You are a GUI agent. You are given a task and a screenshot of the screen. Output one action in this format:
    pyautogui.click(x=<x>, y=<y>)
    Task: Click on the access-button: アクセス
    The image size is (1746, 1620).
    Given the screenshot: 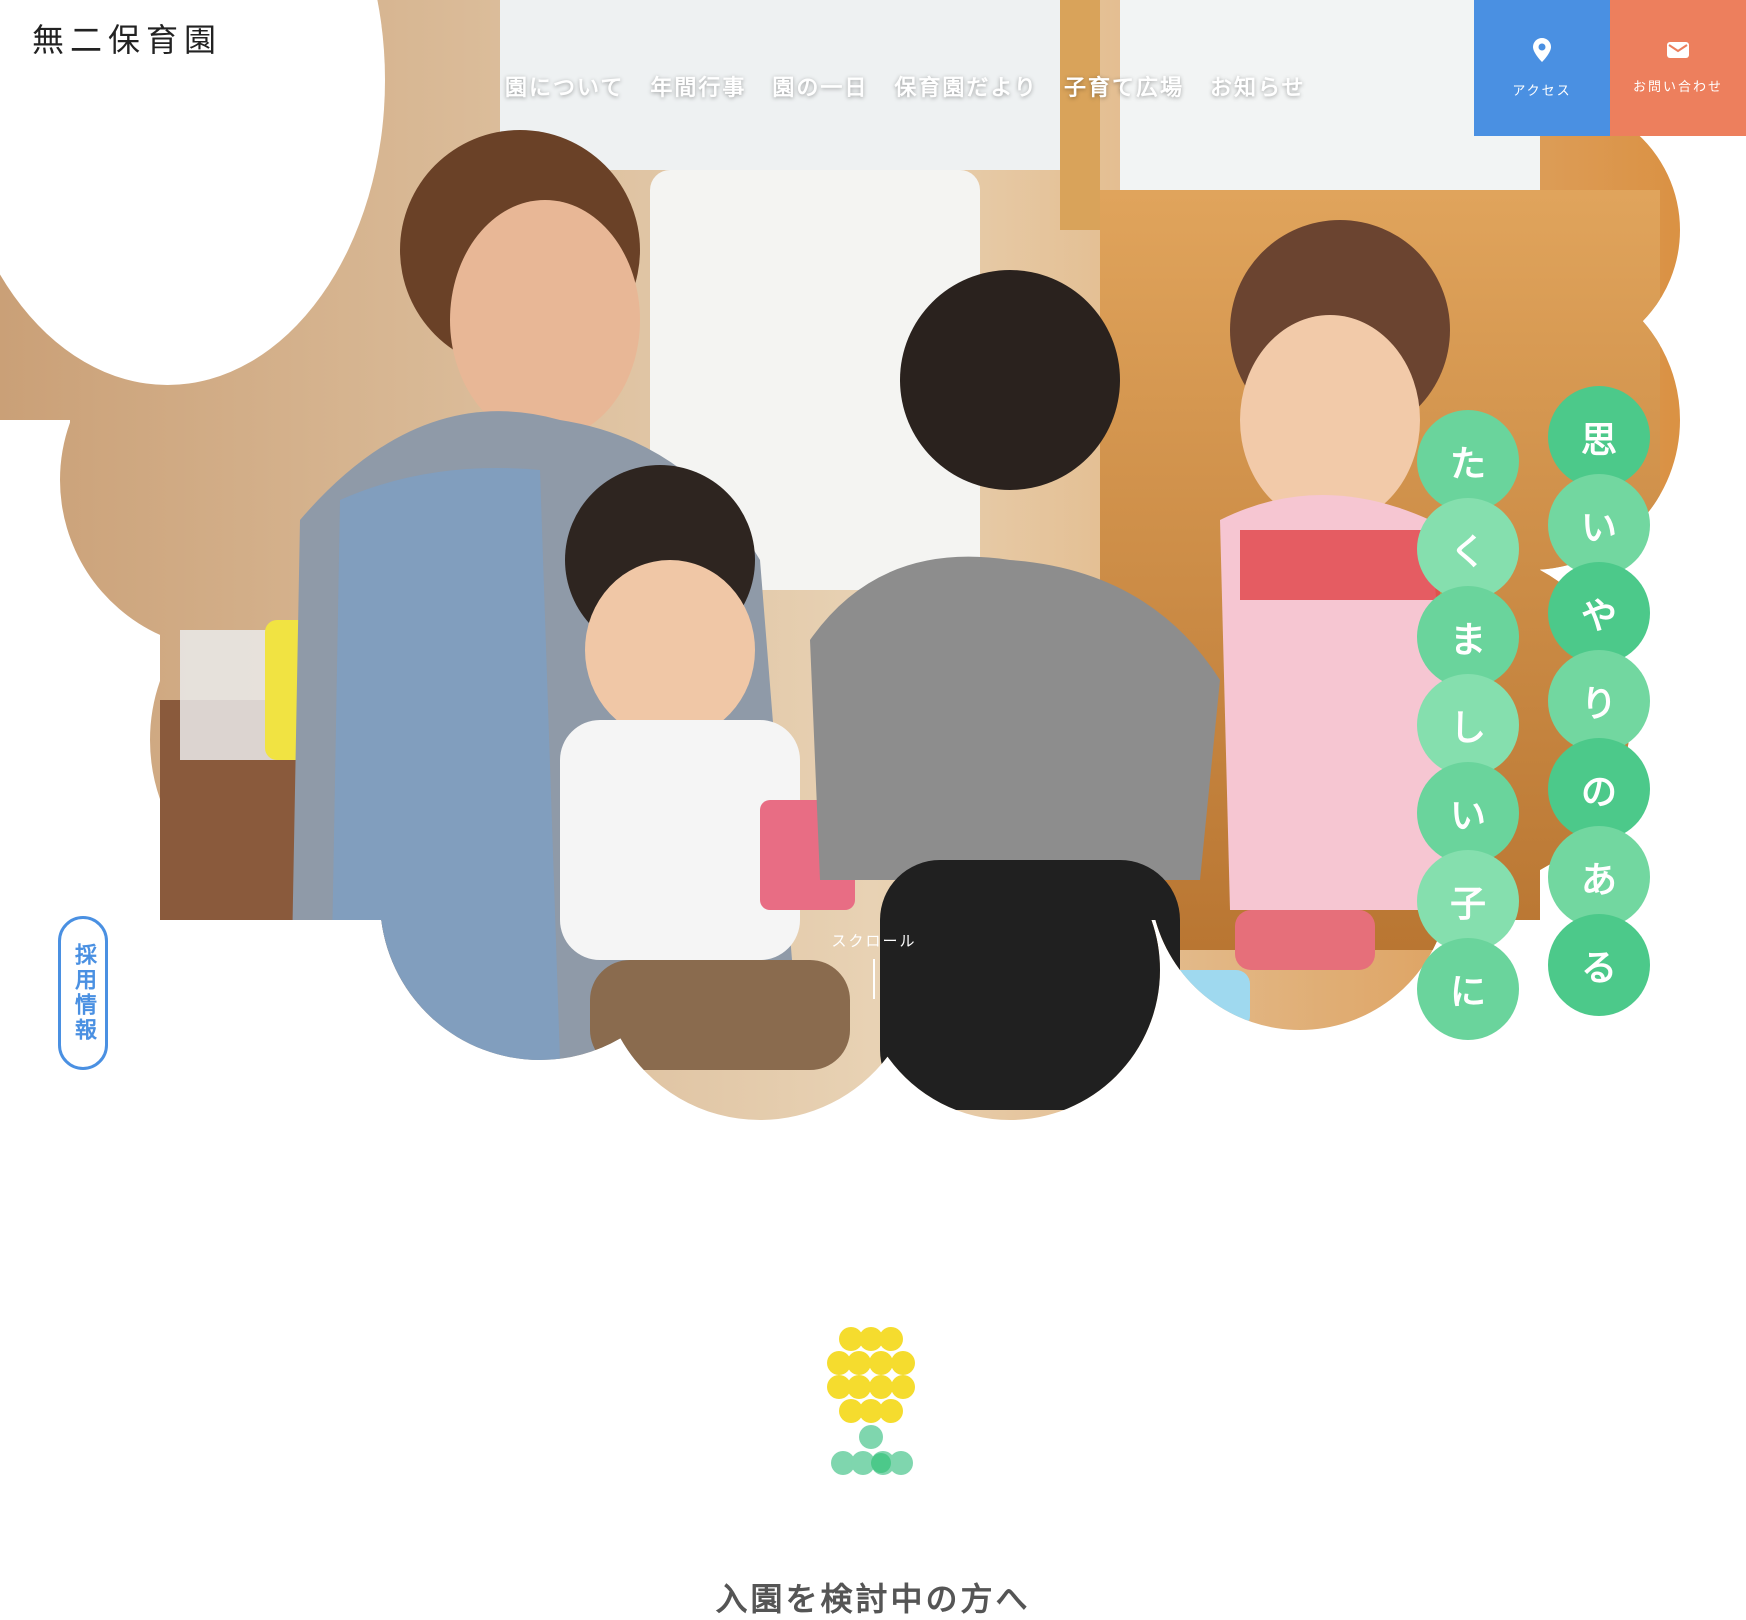 What is the action you would take?
    pyautogui.click(x=1542, y=68)
    